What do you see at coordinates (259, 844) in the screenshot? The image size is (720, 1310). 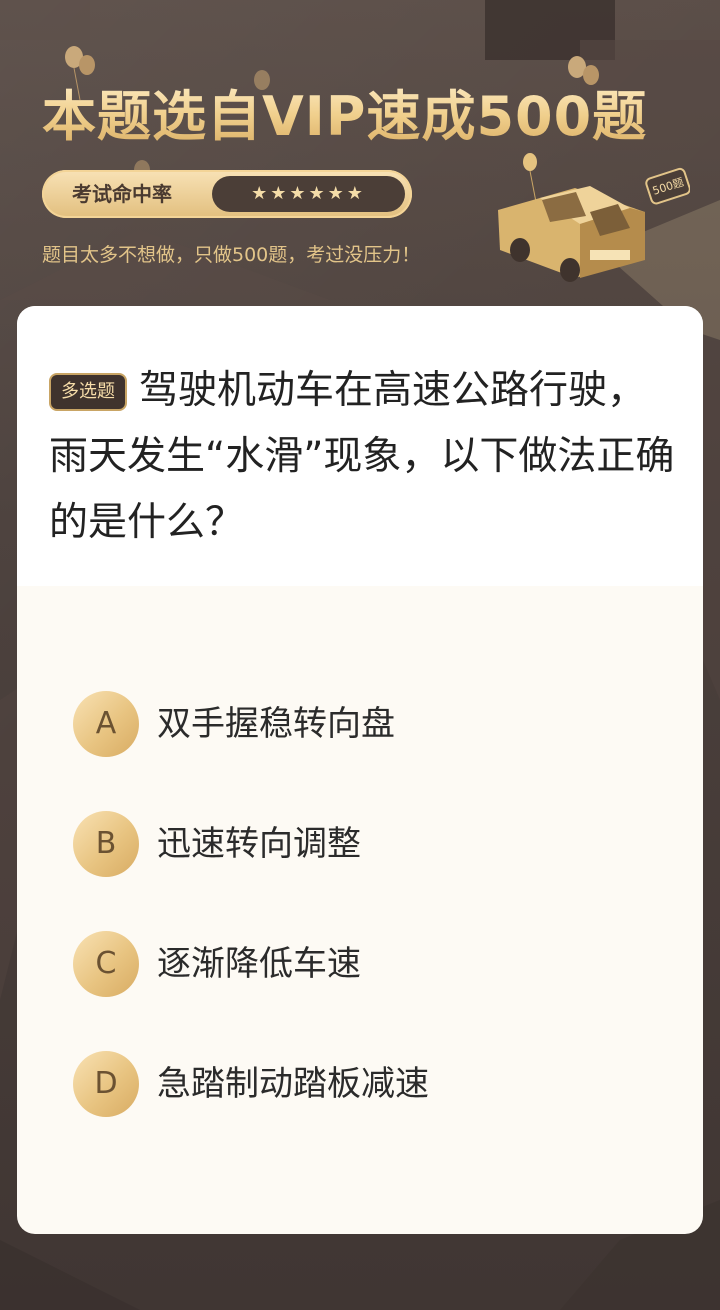 I see `option-text: 迅速转向调整` at bounding box center [259, 844].